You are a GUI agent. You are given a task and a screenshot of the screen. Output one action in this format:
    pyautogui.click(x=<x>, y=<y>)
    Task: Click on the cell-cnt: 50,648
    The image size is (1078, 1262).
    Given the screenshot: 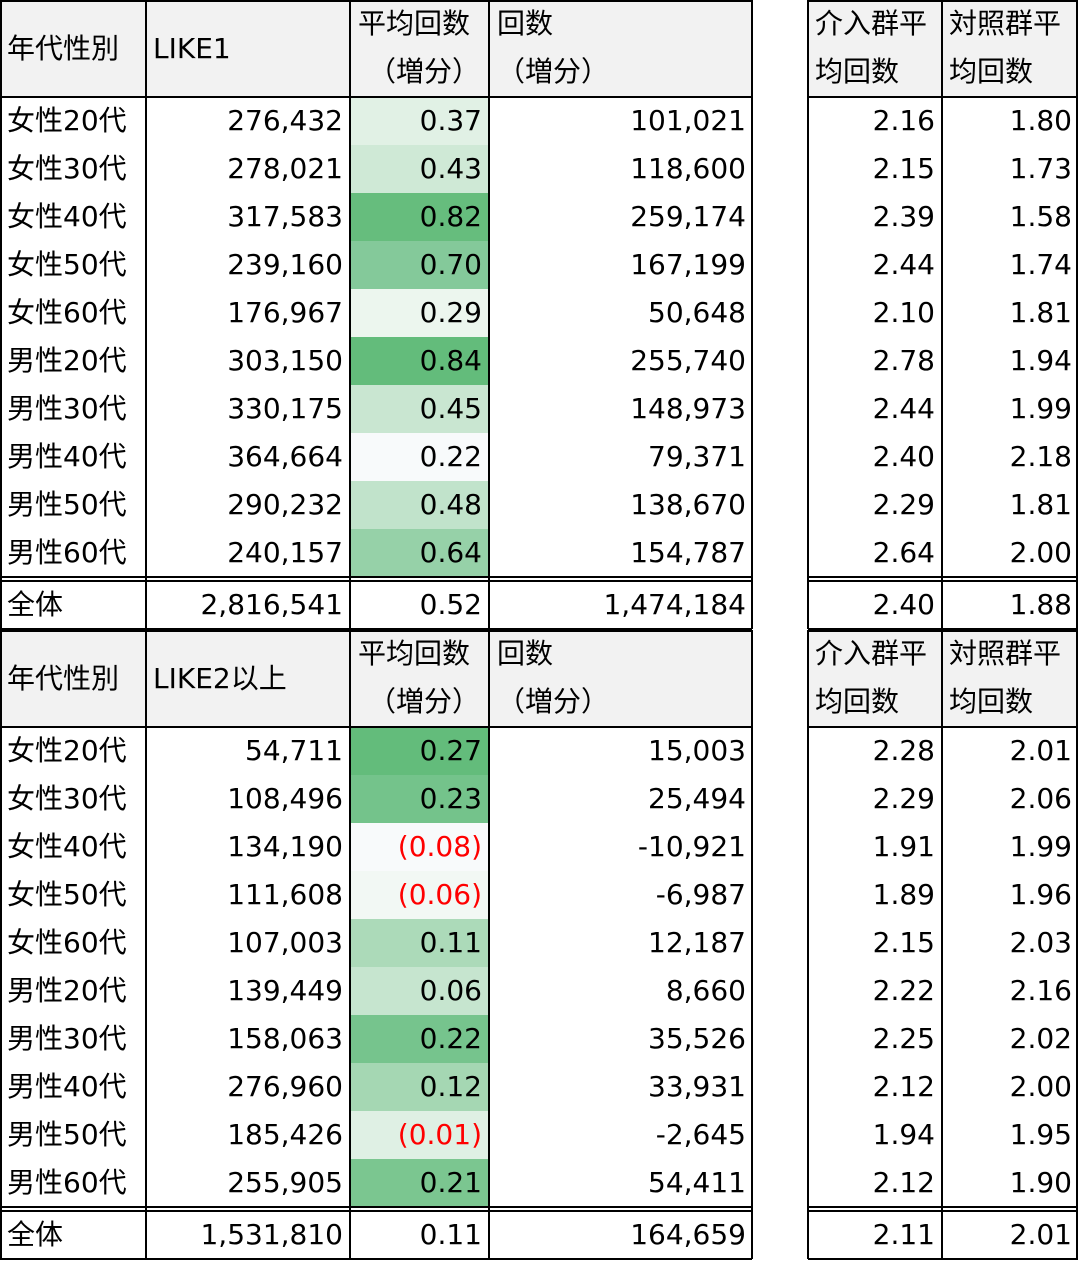 What is the action you would take?
    pyautogui.click(x=697, y=312)
    